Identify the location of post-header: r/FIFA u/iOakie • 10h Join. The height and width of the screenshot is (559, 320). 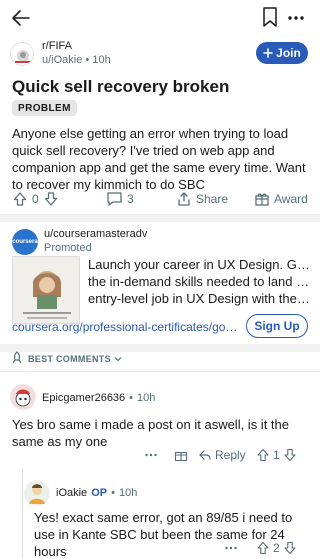
(160, 54).